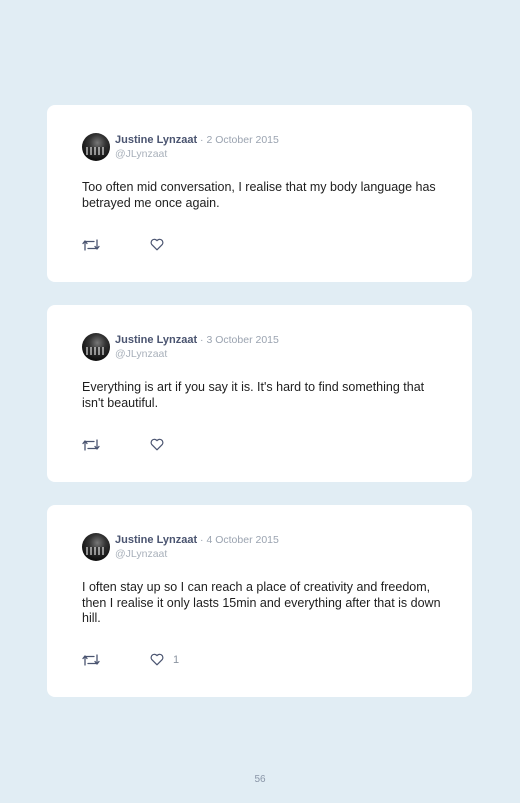 This screenshot has width=520, height=803. I want to click on tweet-date: · 4 October 2015, so click(238, 540).